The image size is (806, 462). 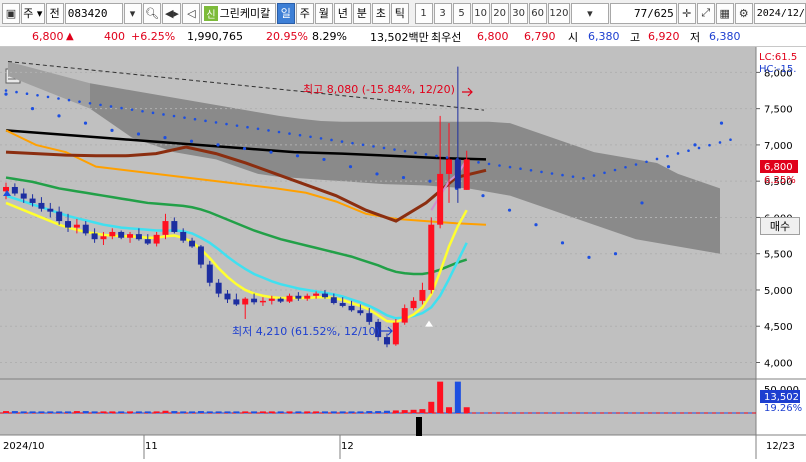 What do you see at coordinates (399, 13) in the screenshot?
I see `period-tick: 틱` at bounding box center [399, 13].